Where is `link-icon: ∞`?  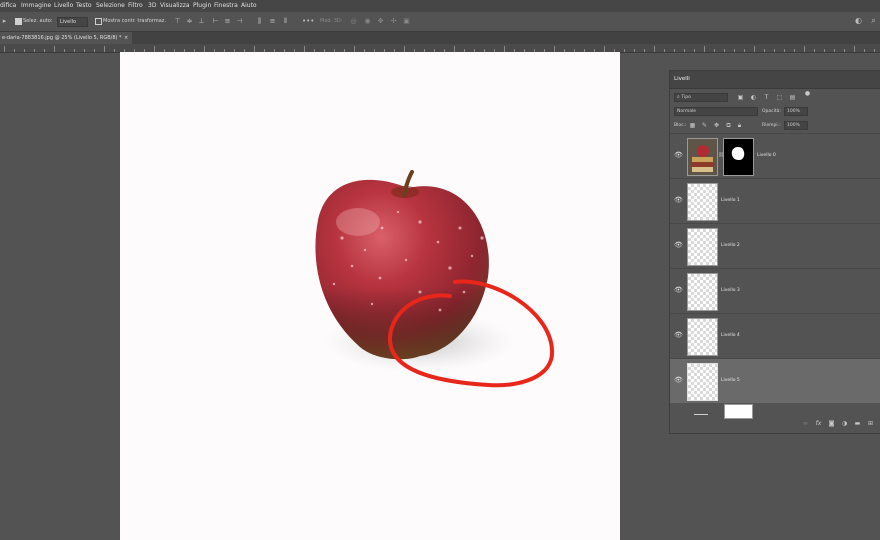
link-icon: ∞ is located at coordinates (805, 423).